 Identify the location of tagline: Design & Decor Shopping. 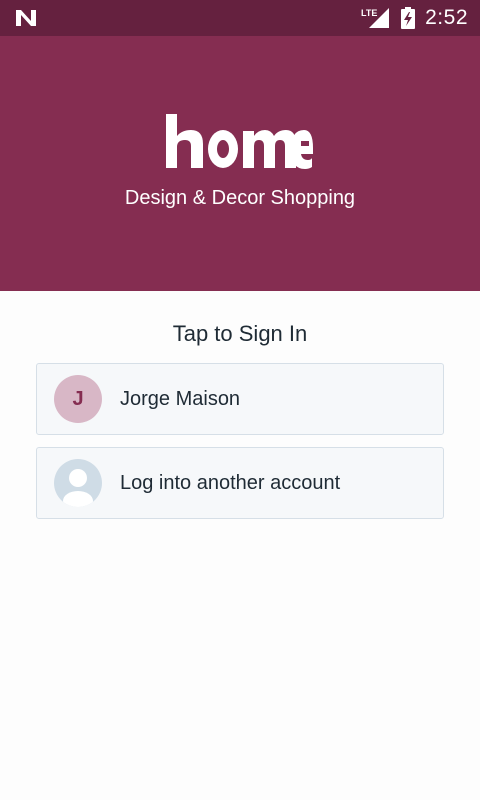
(240, 198).